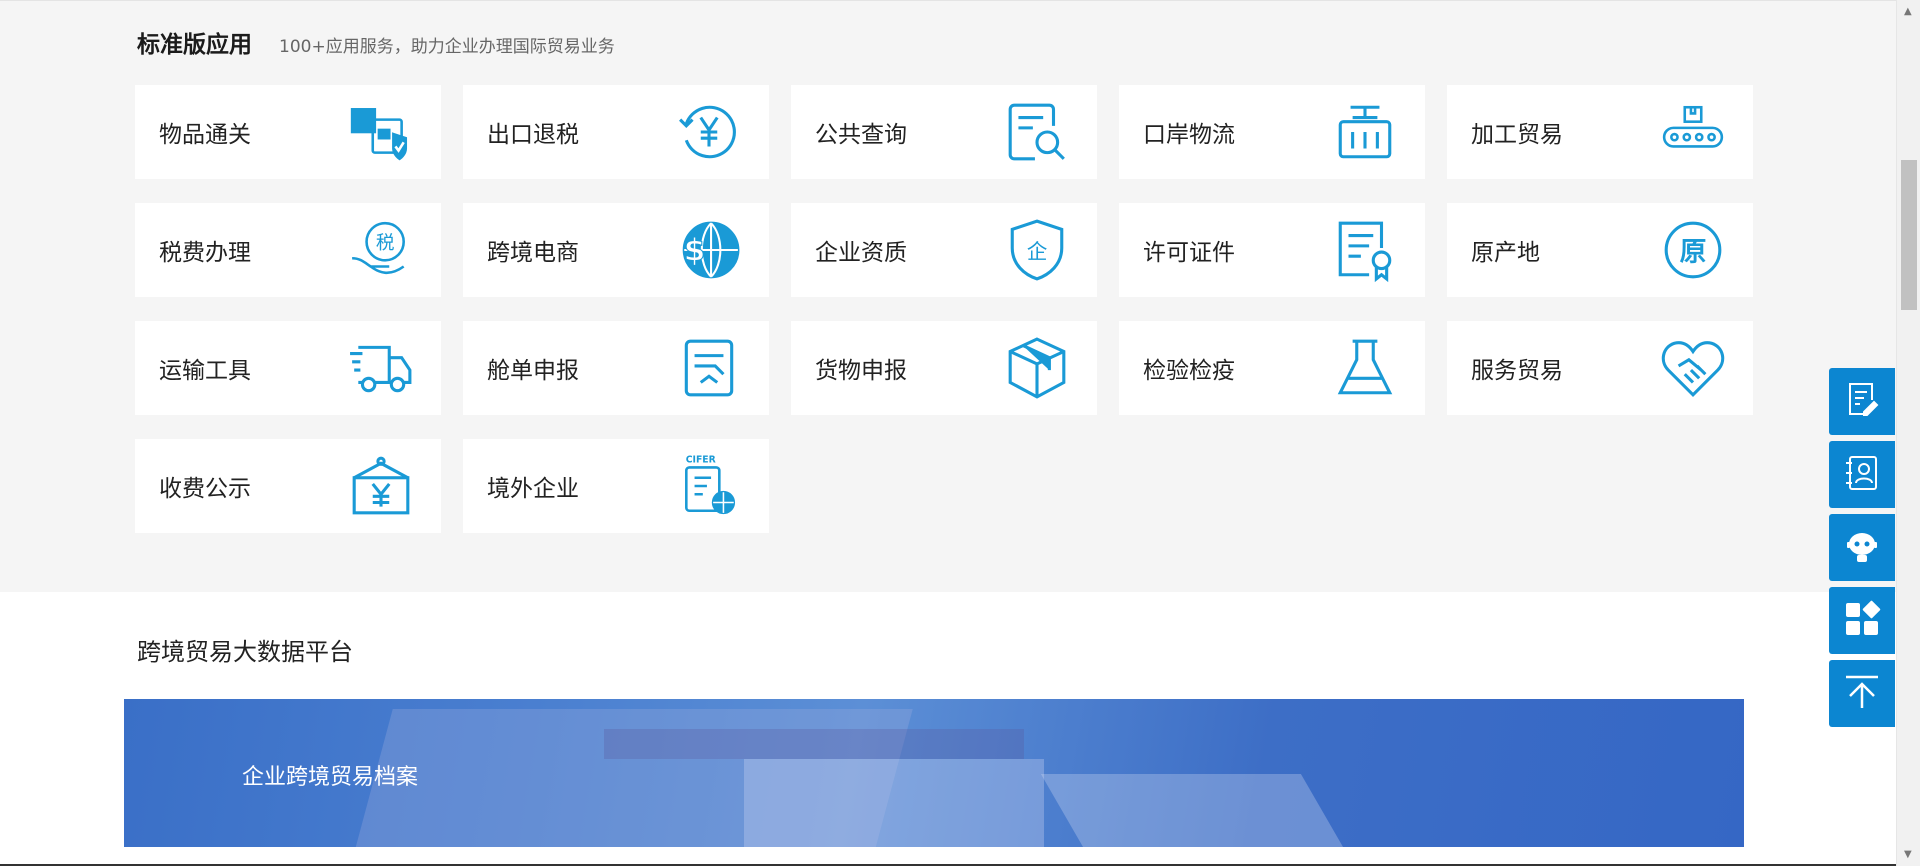 The image size is (1920, 866). What do you see at coordinates (701, 459) in the screenshot?
I see `svg-text: CIFER` at bounding box center [701, 459].